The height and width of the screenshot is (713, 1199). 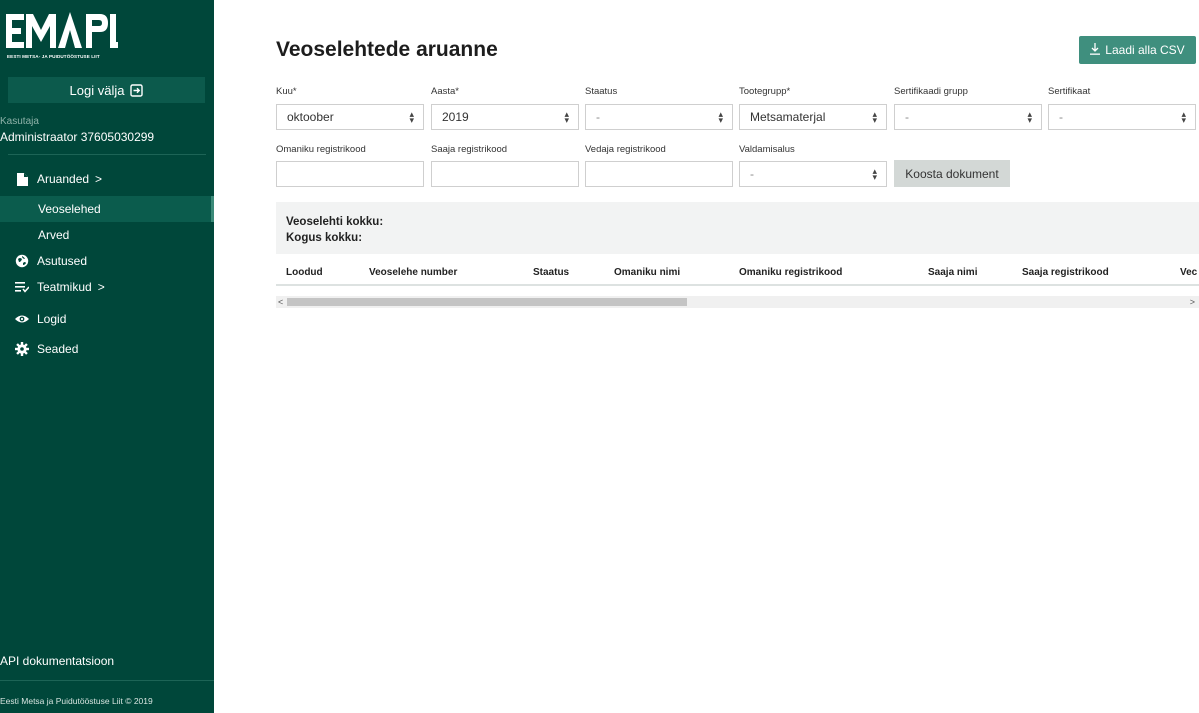 What do you see at coordinates (455, 117) in the screenshot?
I see `year-value: 2019` at bounding box center [455, 117].